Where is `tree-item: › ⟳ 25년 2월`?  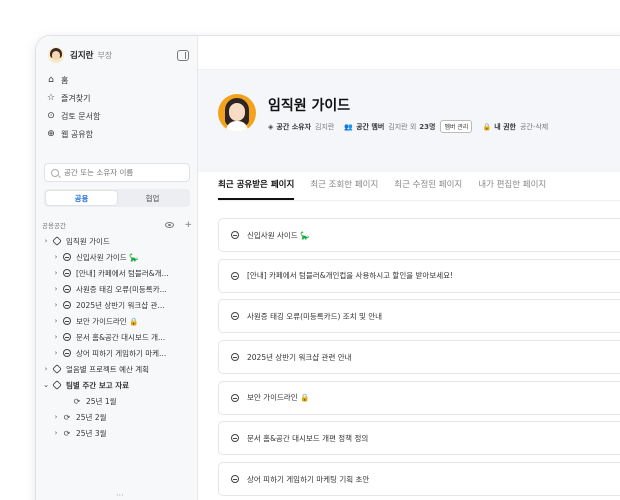
tree-item: › ⟳ 25년 2월 is located at coordinates (119, 417).